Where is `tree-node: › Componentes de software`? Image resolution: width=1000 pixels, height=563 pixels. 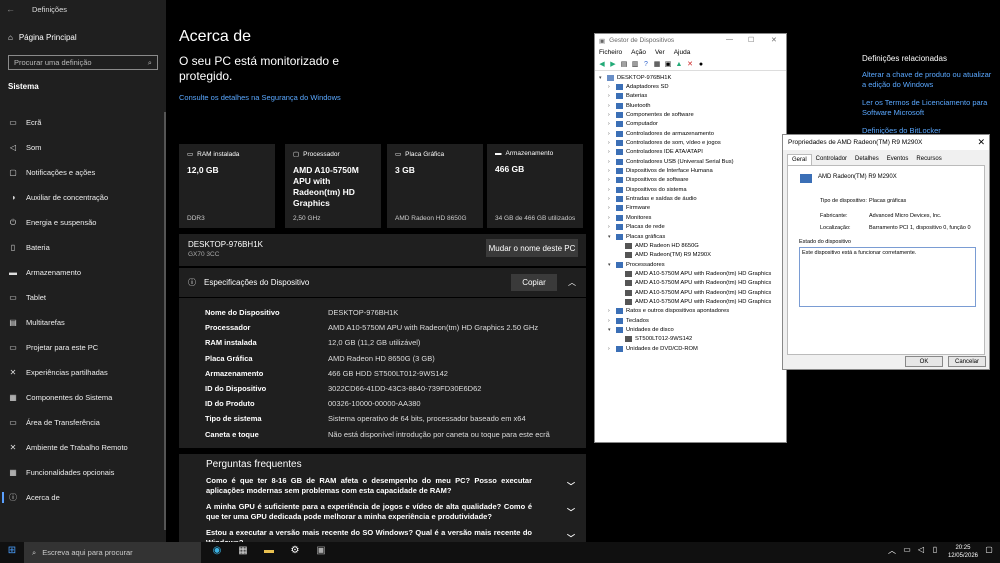 tree-node: › Componentes de software is located at coordinates (690, 114).